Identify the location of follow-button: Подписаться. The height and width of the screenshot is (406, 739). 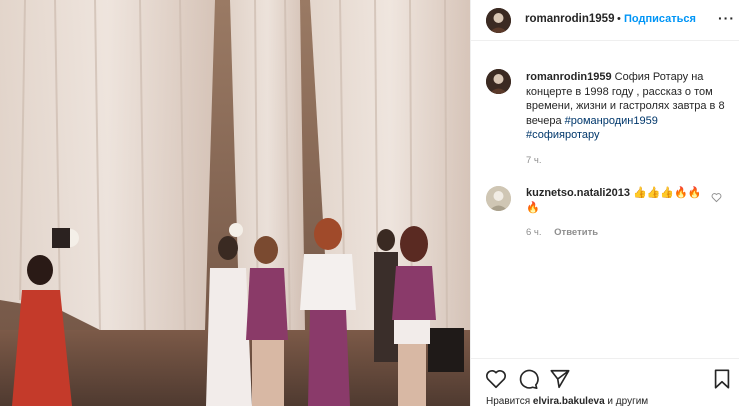
(660, 19).